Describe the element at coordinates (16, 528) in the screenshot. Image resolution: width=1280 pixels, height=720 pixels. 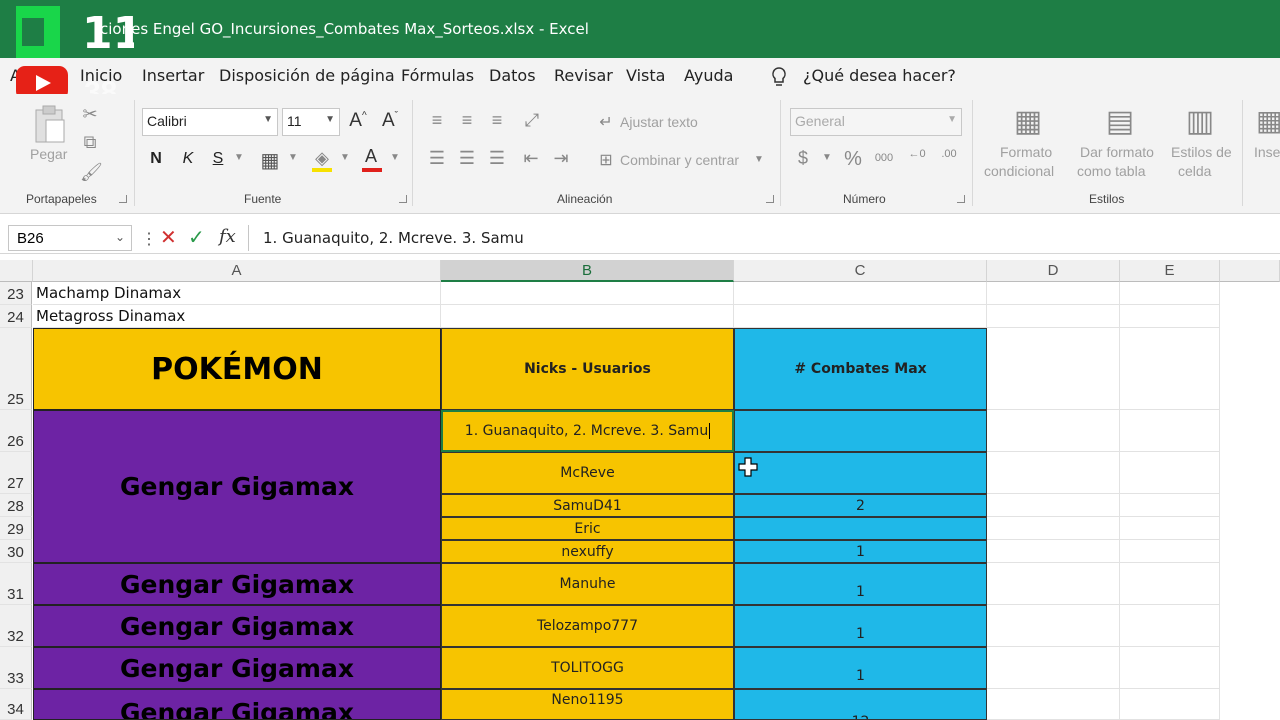
I see `row-header-29: 29` at that location.